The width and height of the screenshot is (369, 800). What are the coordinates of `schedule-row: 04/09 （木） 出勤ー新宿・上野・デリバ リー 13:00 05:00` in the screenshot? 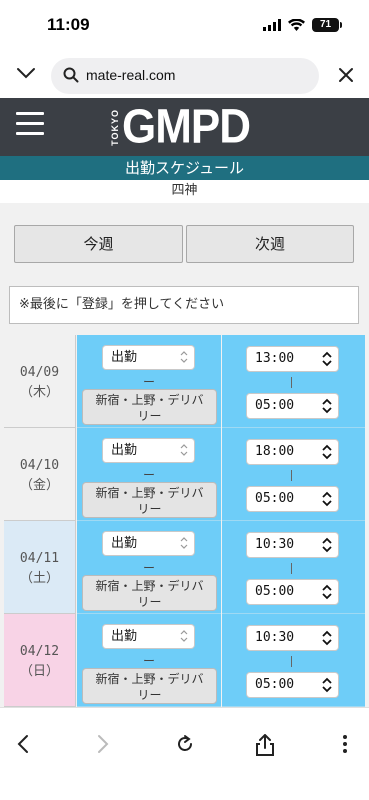 It's located at (184, 381).